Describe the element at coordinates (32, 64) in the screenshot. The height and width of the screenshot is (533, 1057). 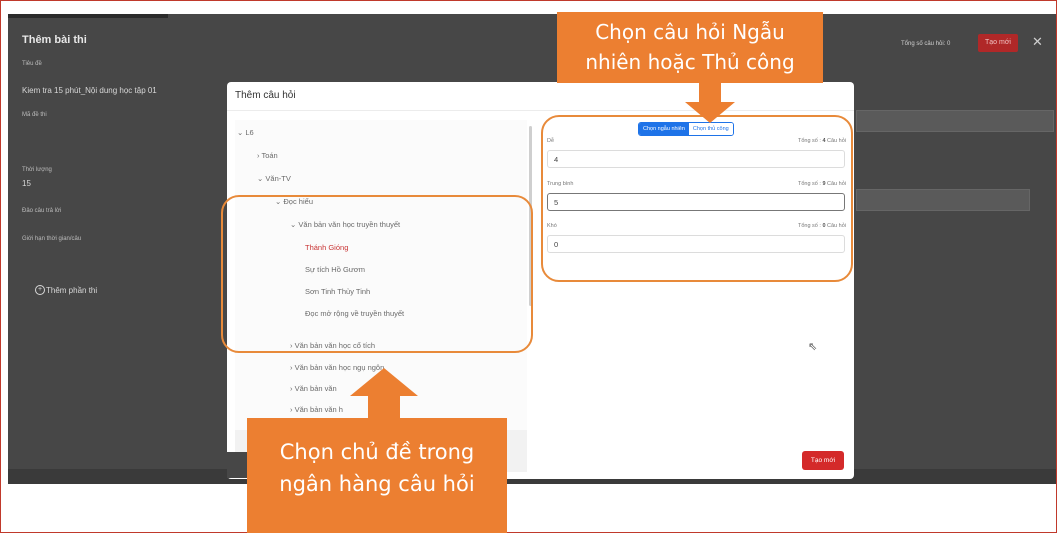
I see `title-label: Tiêu đề` at that location.